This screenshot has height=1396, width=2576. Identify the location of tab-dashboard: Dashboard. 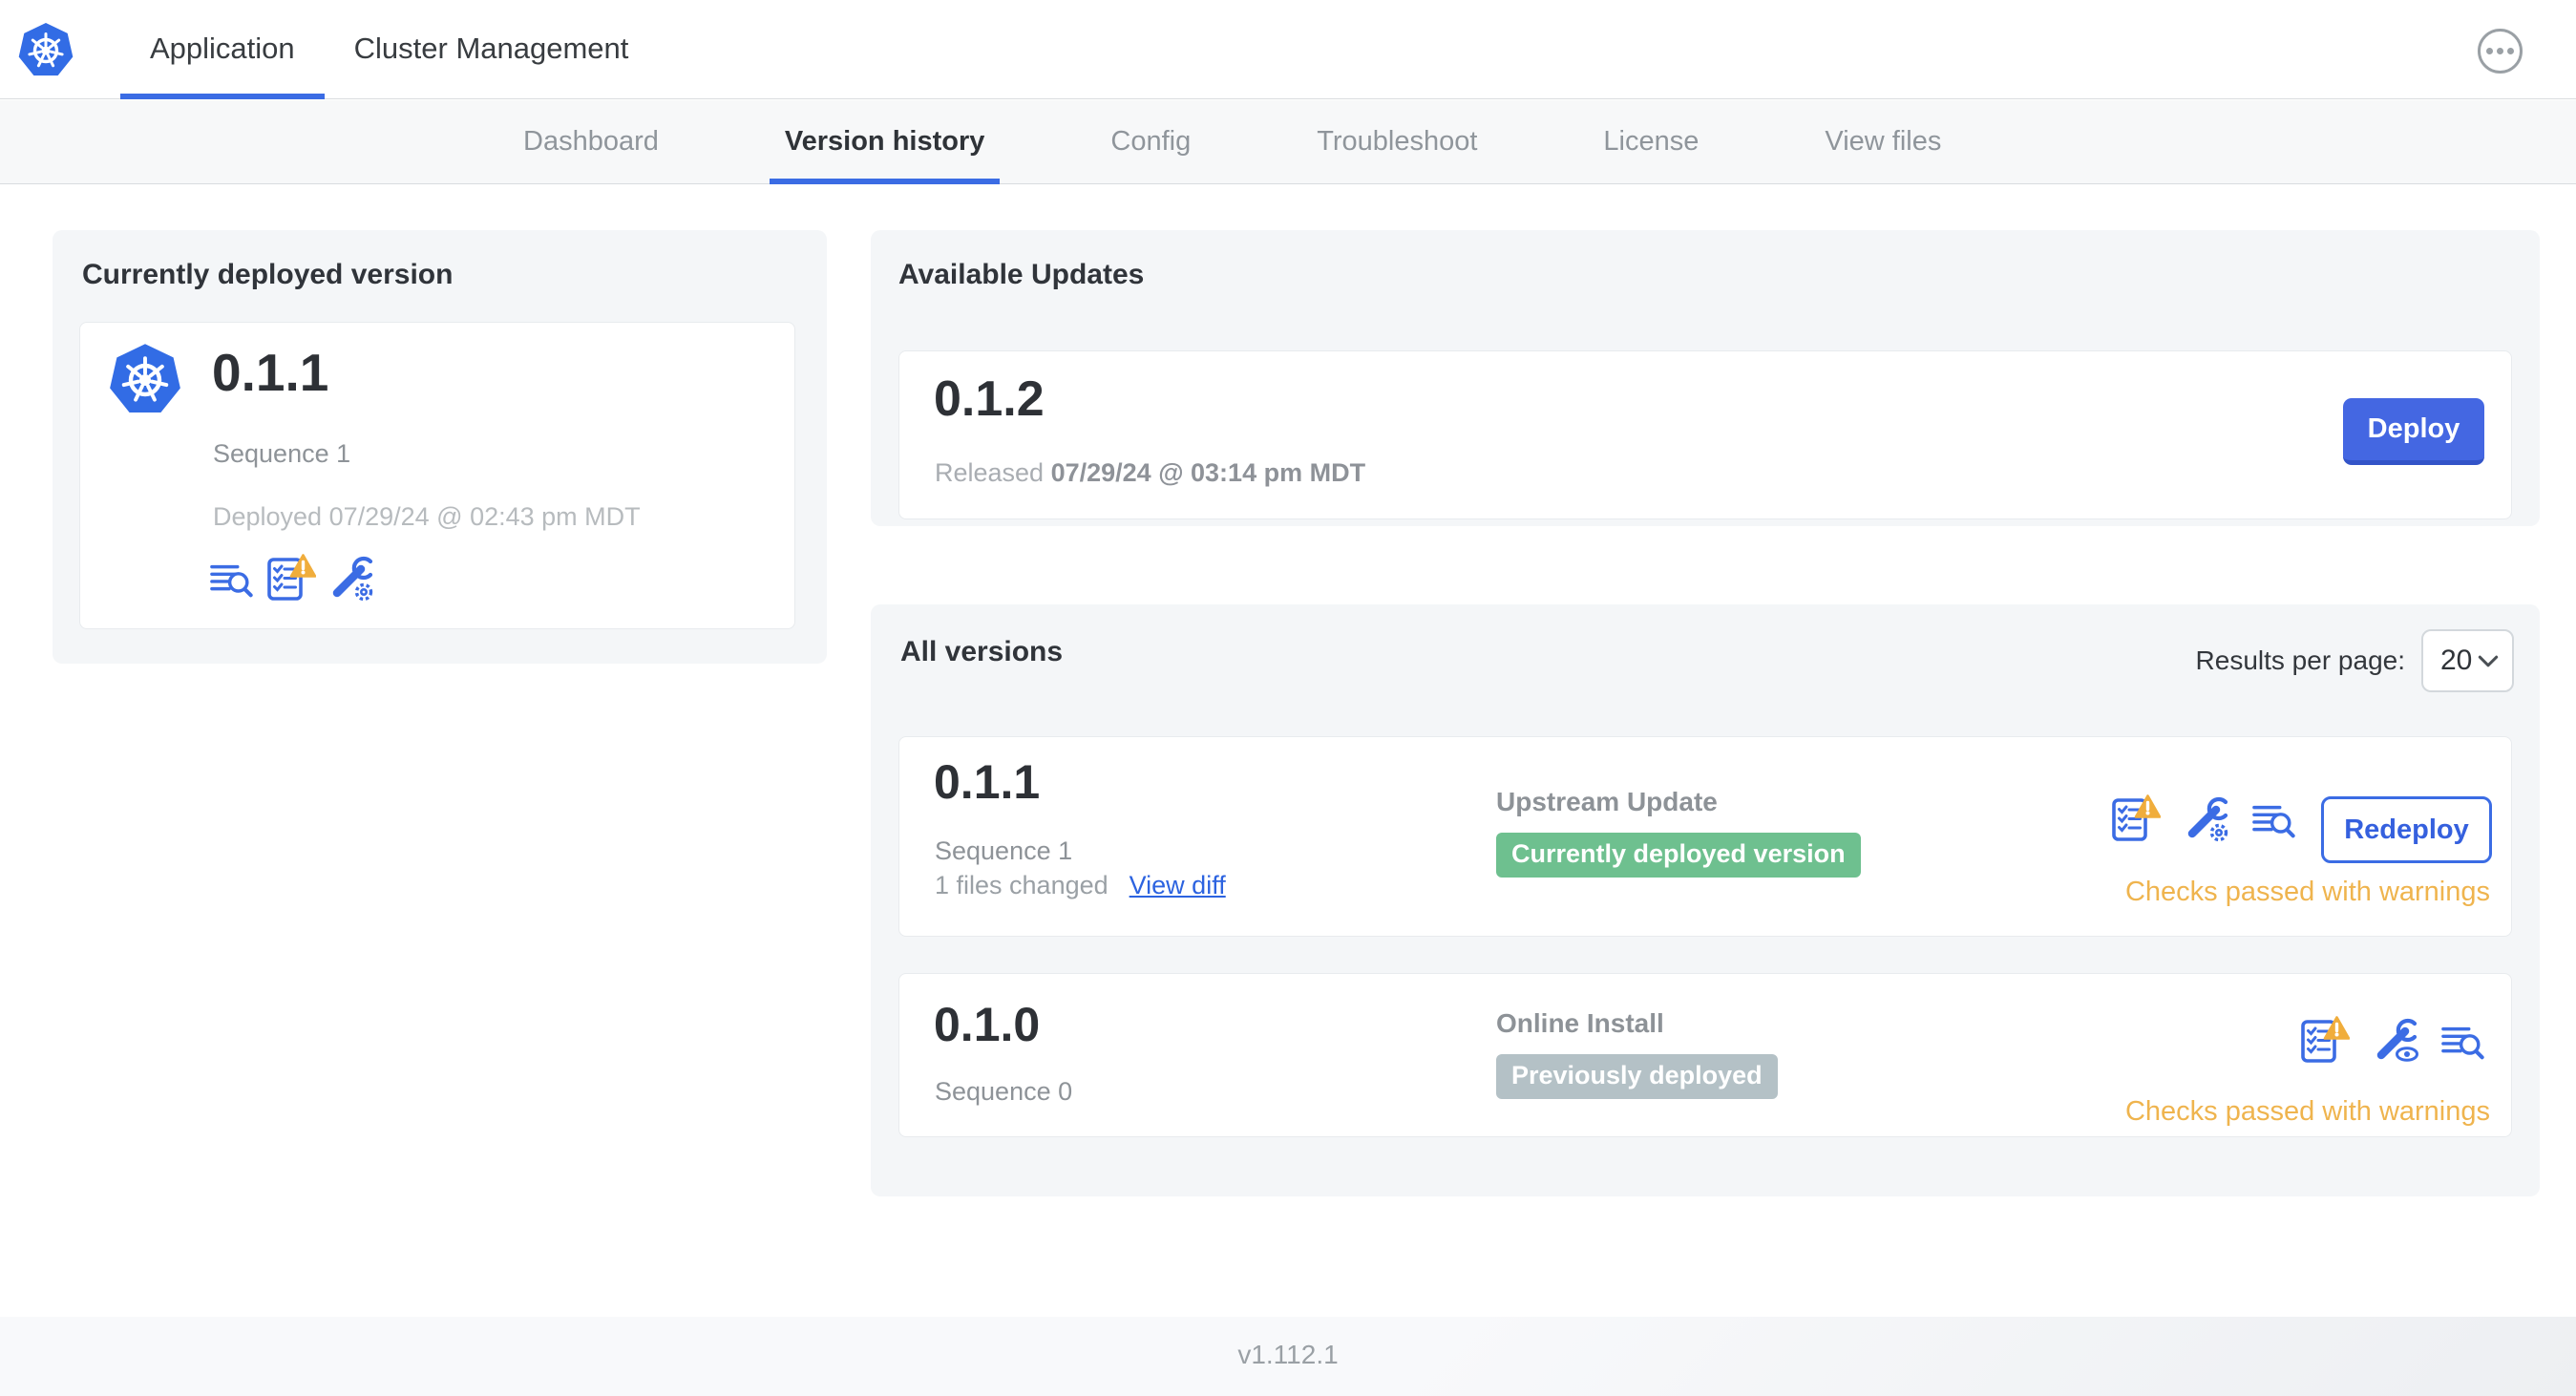
(591, 142).